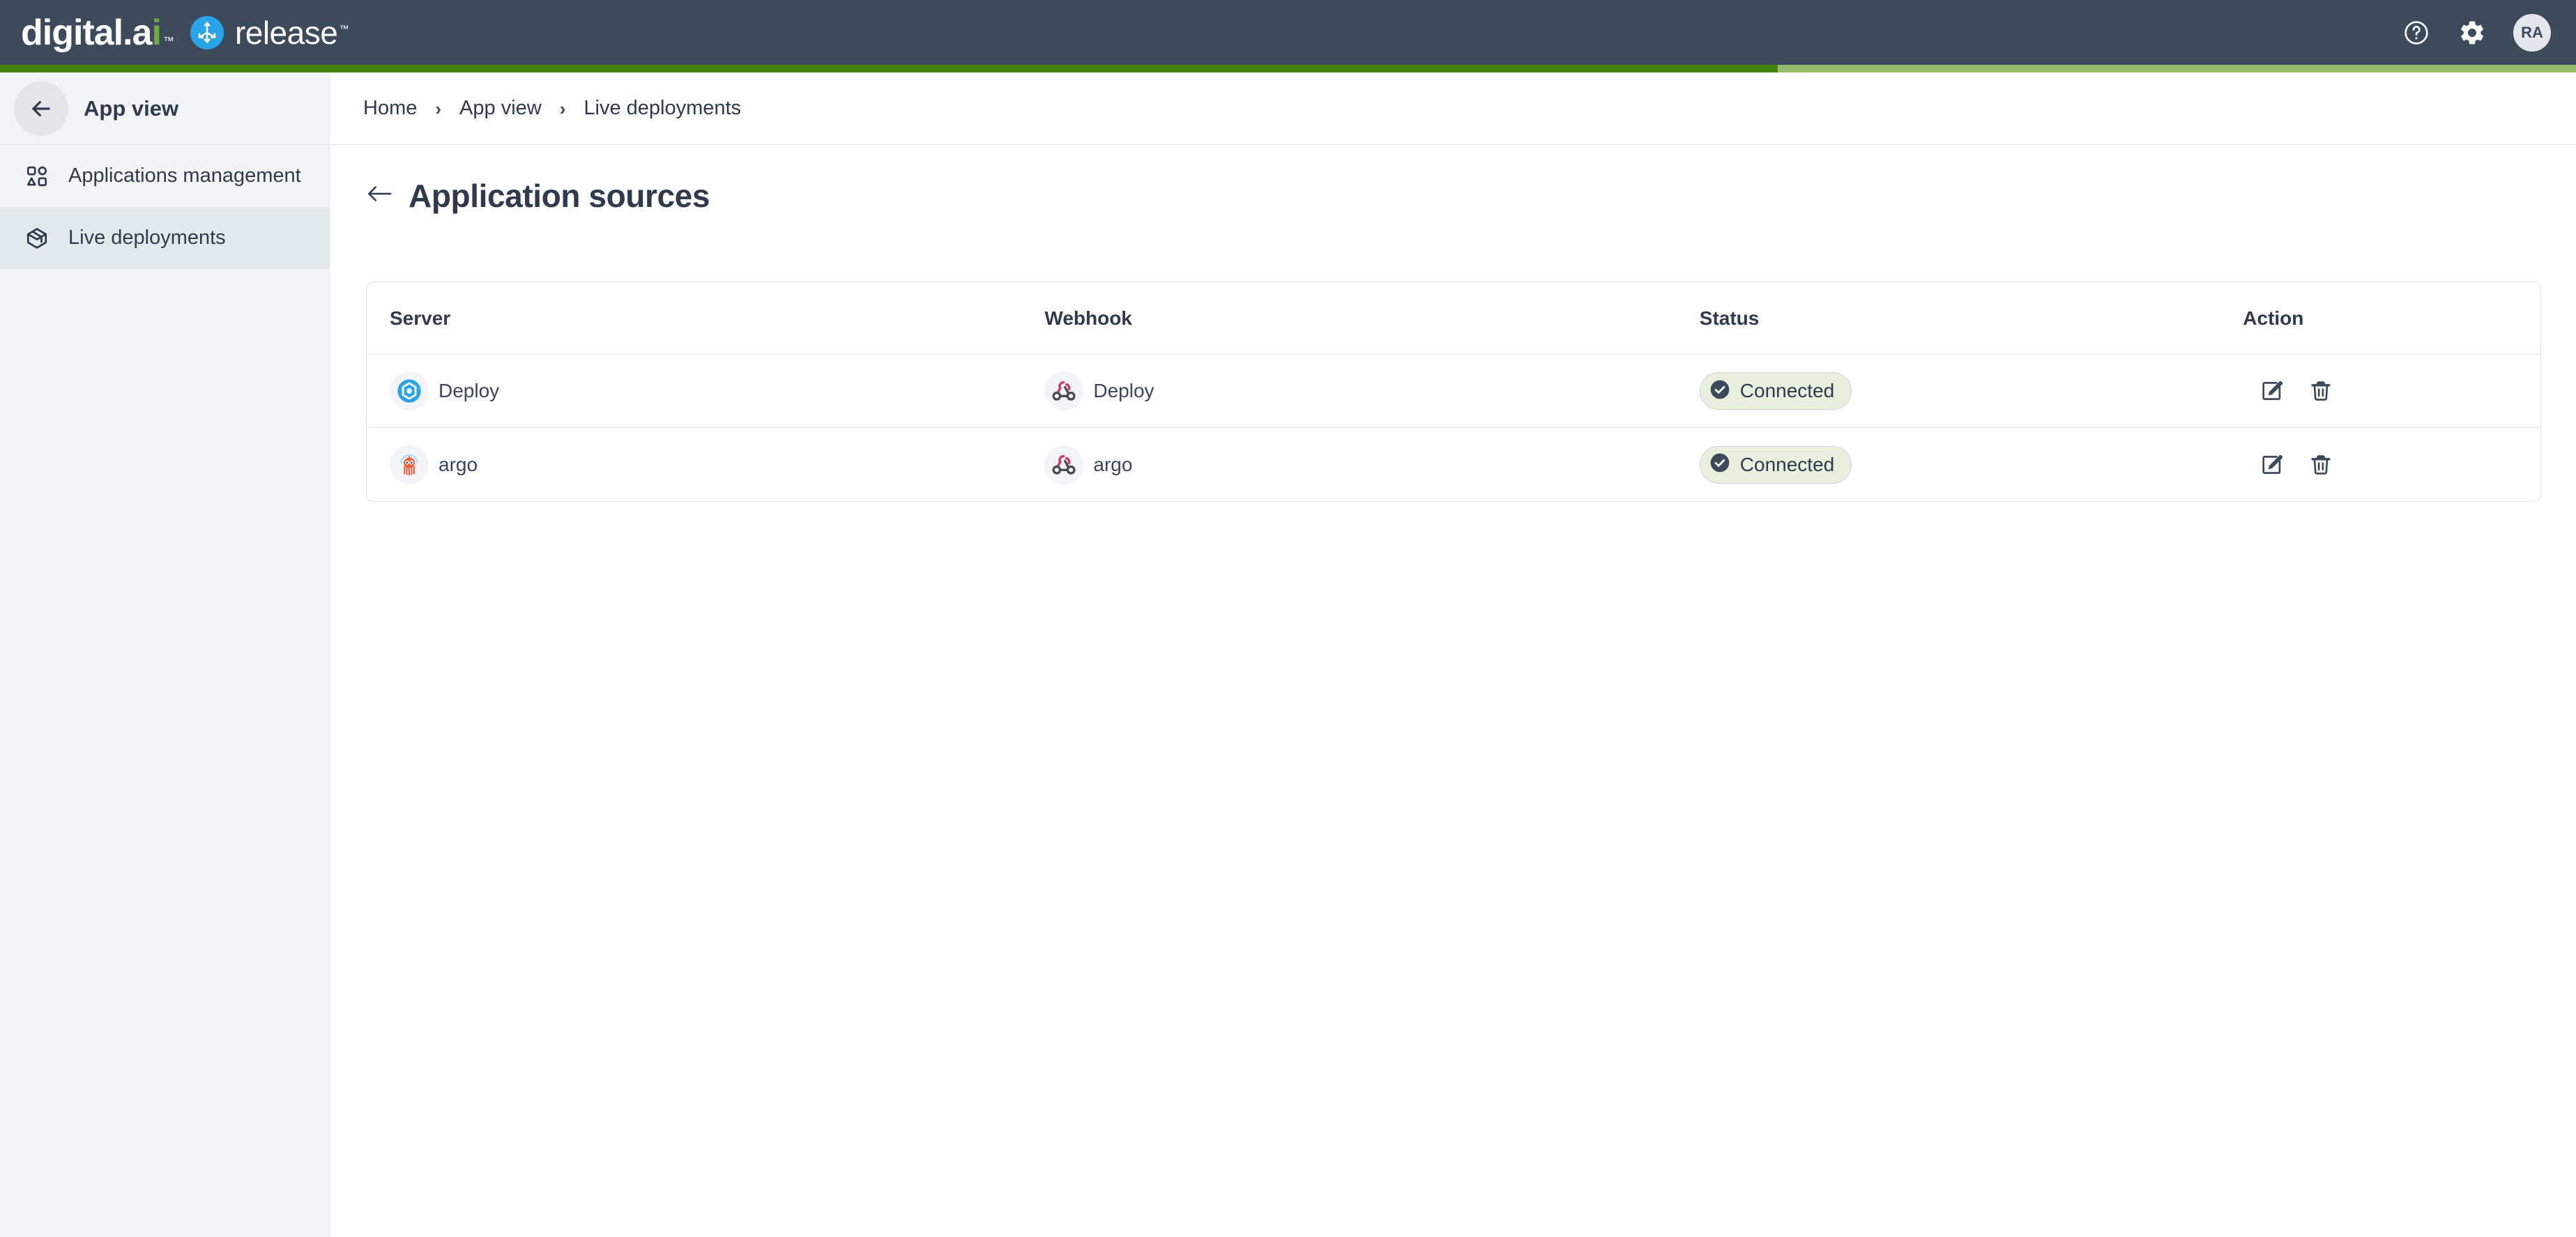 This screenshot has height=1237, width=2576. I want to click on avatar: RA, so click(2532, 32).